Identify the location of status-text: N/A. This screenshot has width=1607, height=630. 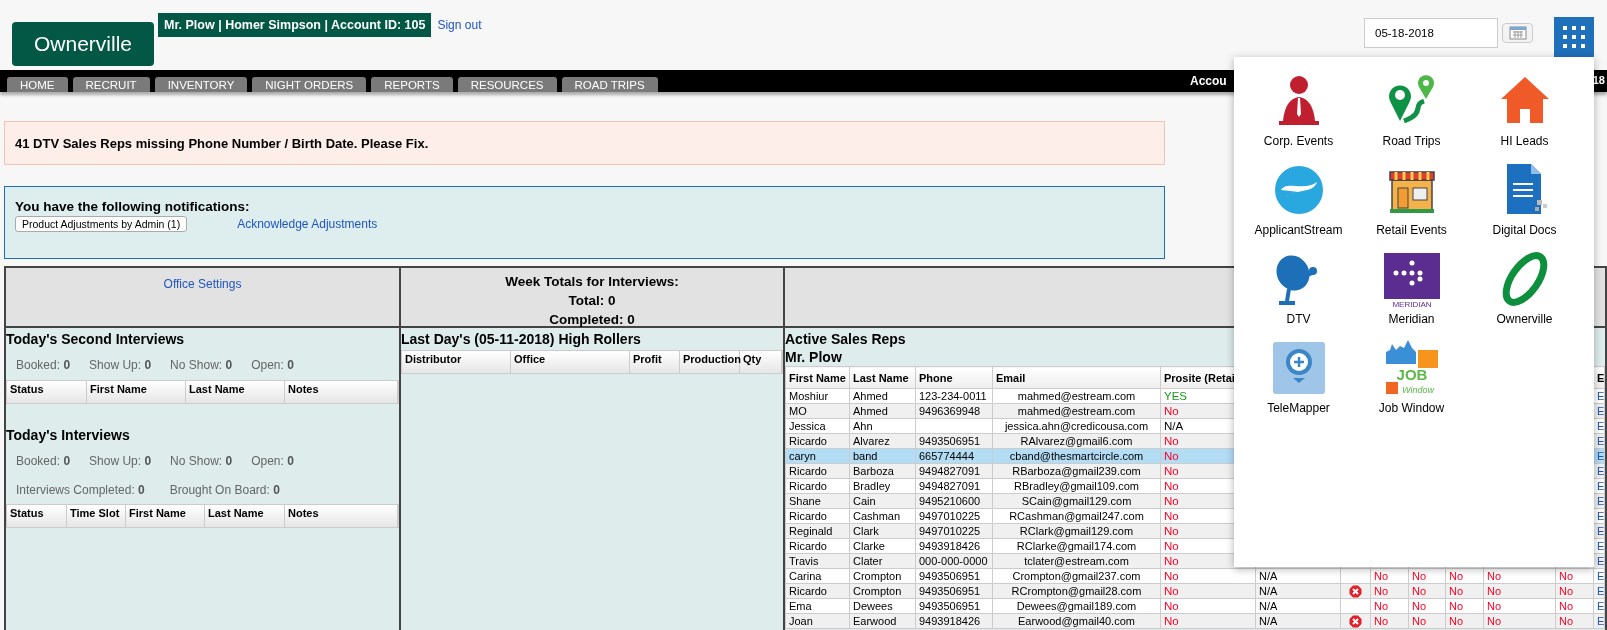
(1174, 426).